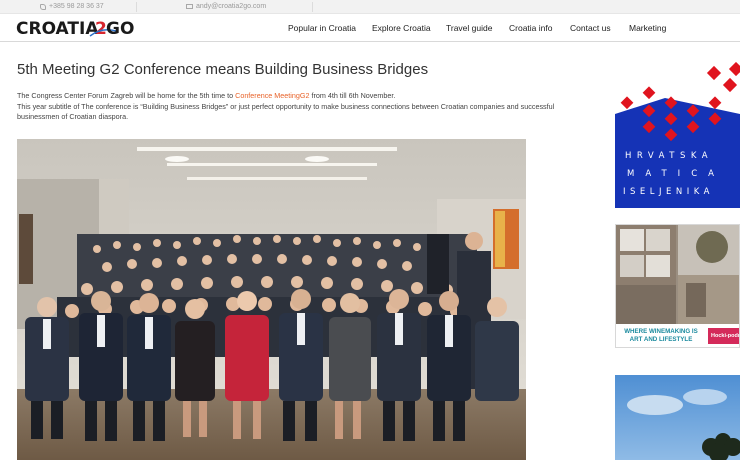  Describe the element at coordinates (401, 28) in the screenshot. I see `nav-explore-croatia: Explore Croatia` at that location.